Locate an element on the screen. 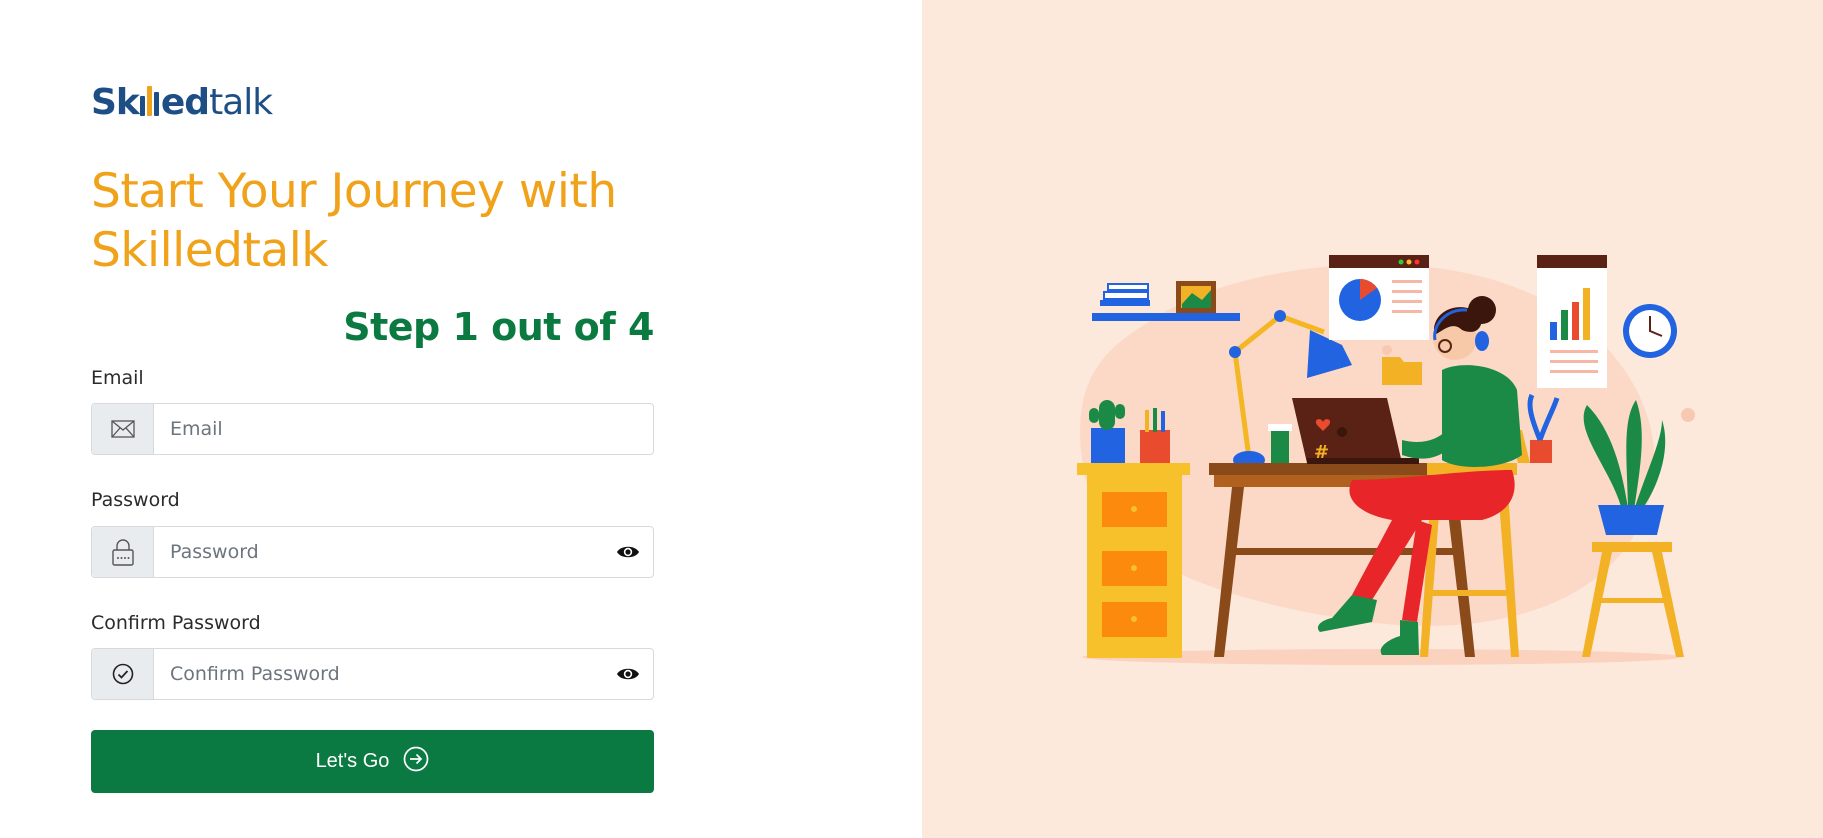 This screenshot has width=1823, height=838. email-input is located at coordinates (403, 429).